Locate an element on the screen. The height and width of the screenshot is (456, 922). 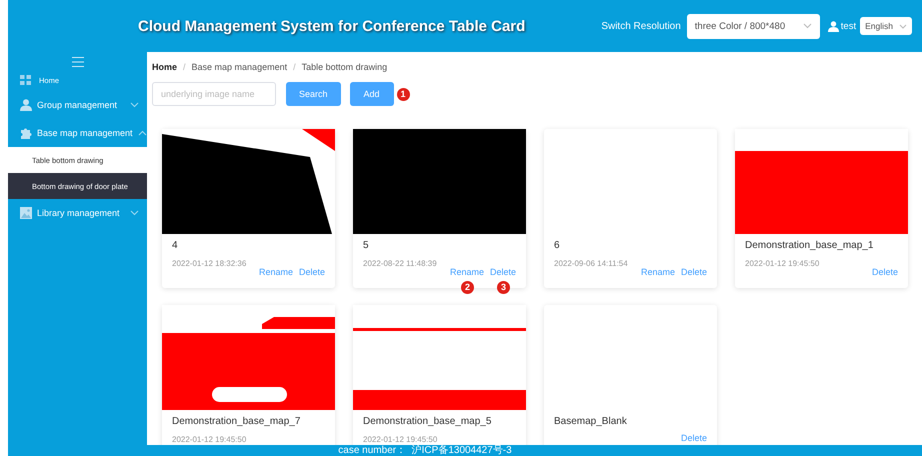
app-title: Cloud Management System for Conference Table Card is located at coordinates (332, 26).